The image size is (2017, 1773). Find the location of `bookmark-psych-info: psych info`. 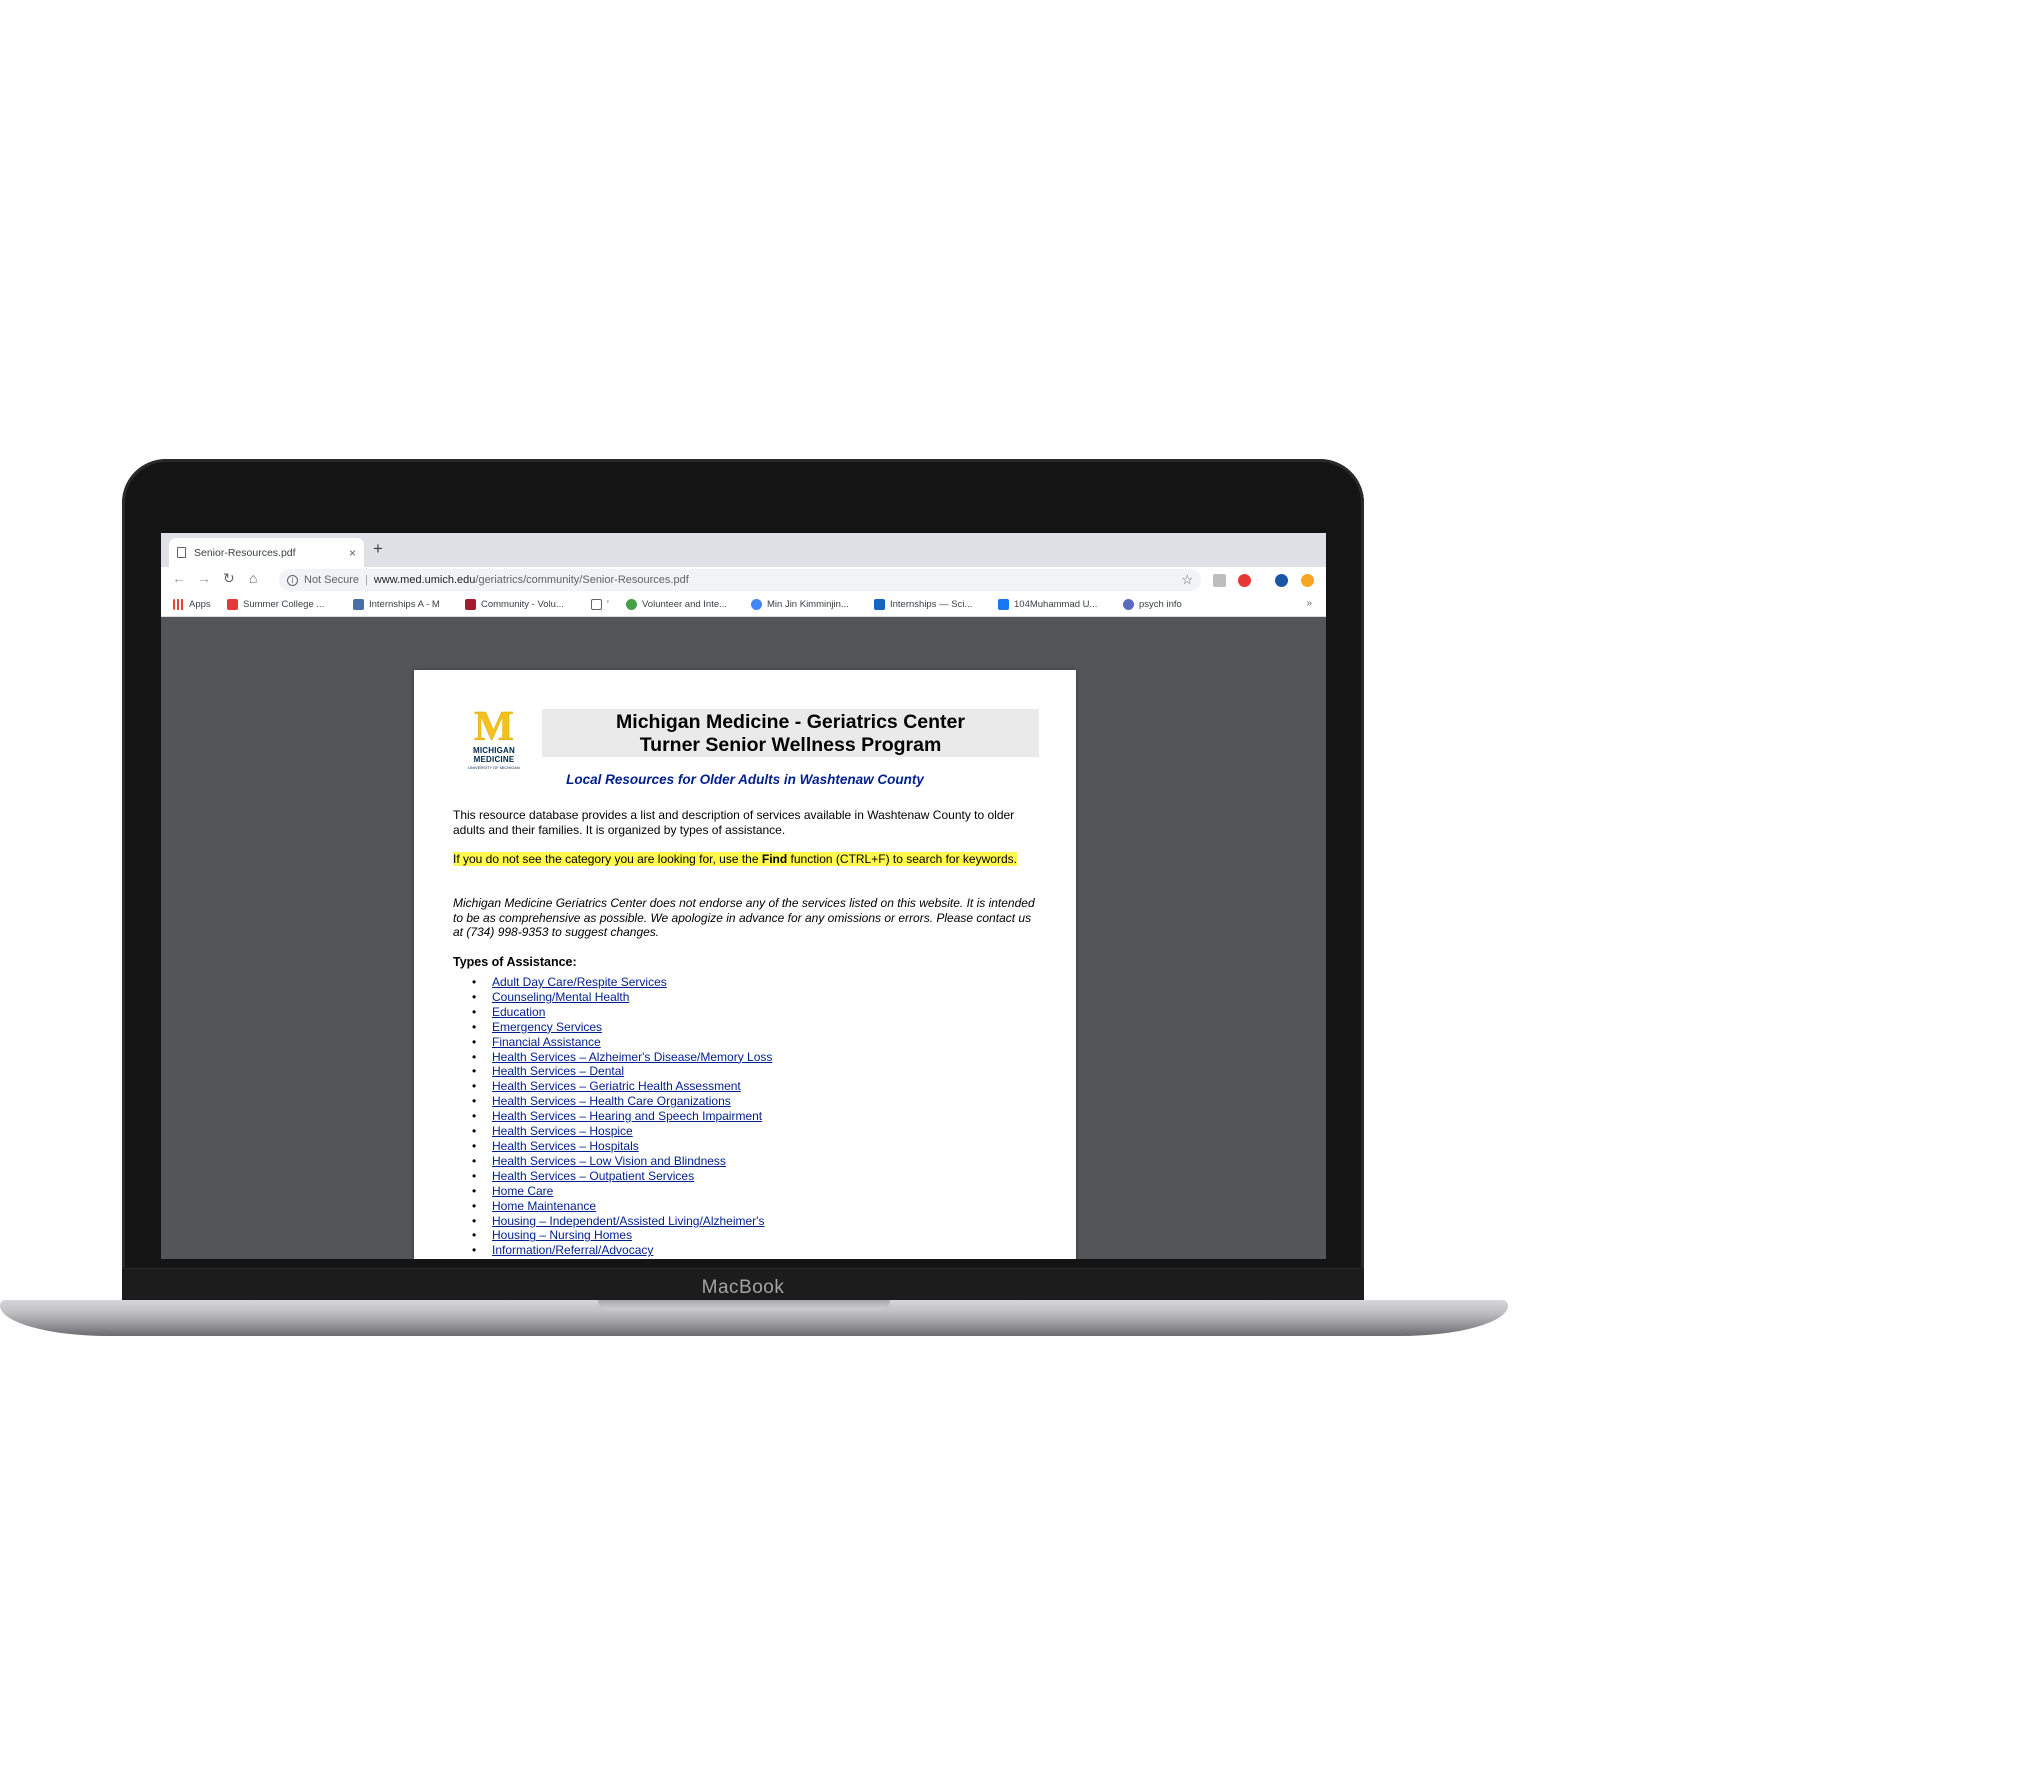

bookmark-psych-info: psych info is located at coordinates (1152, 604).